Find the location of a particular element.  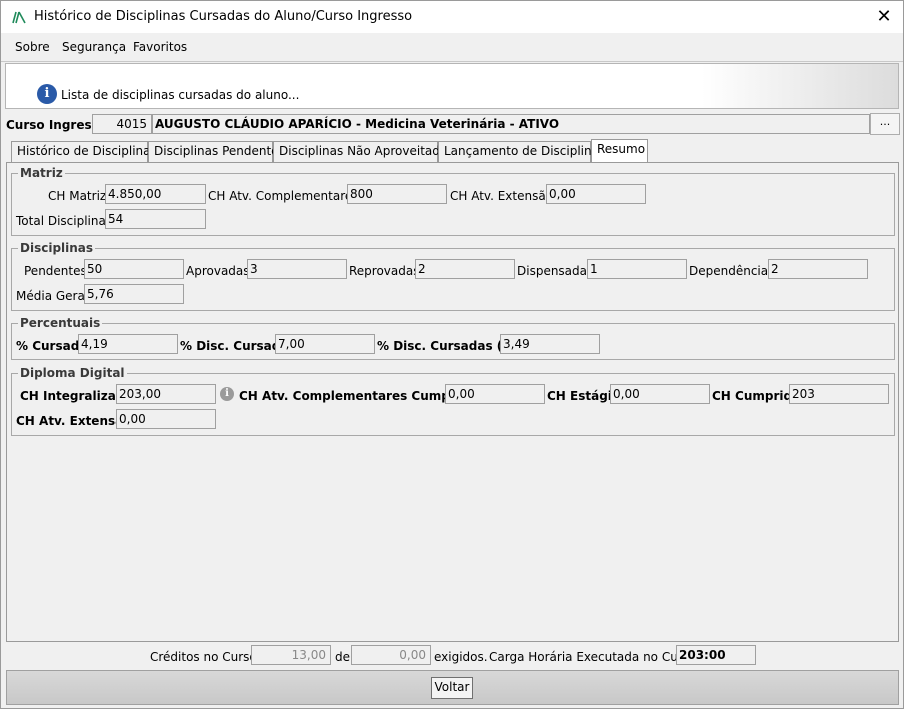

menu-seguranca: Segurança is located at coordinates (94, 47).